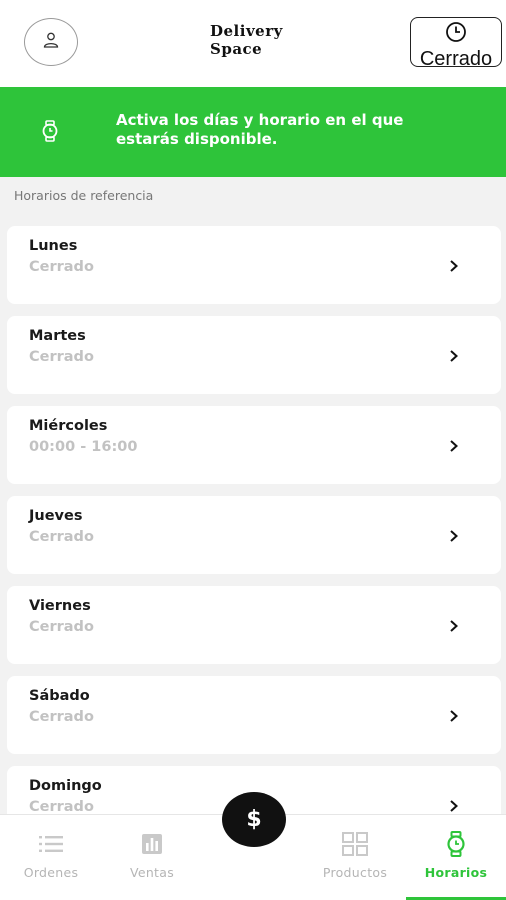 This screenshot has width=506, height=900. I want to click on brand-line-2: Space, so click(236, 49).